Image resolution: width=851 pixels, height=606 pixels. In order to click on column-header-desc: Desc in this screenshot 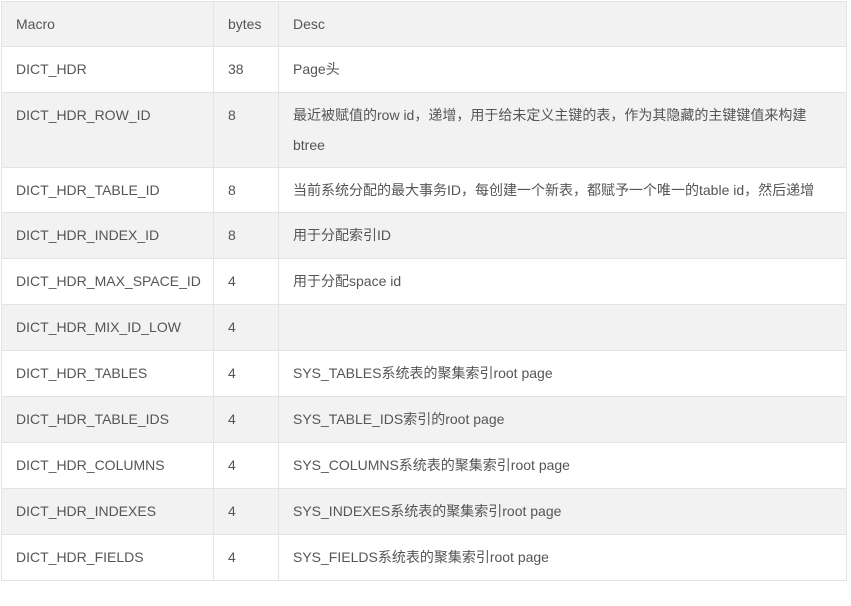, I will do `click(562, 24)`.